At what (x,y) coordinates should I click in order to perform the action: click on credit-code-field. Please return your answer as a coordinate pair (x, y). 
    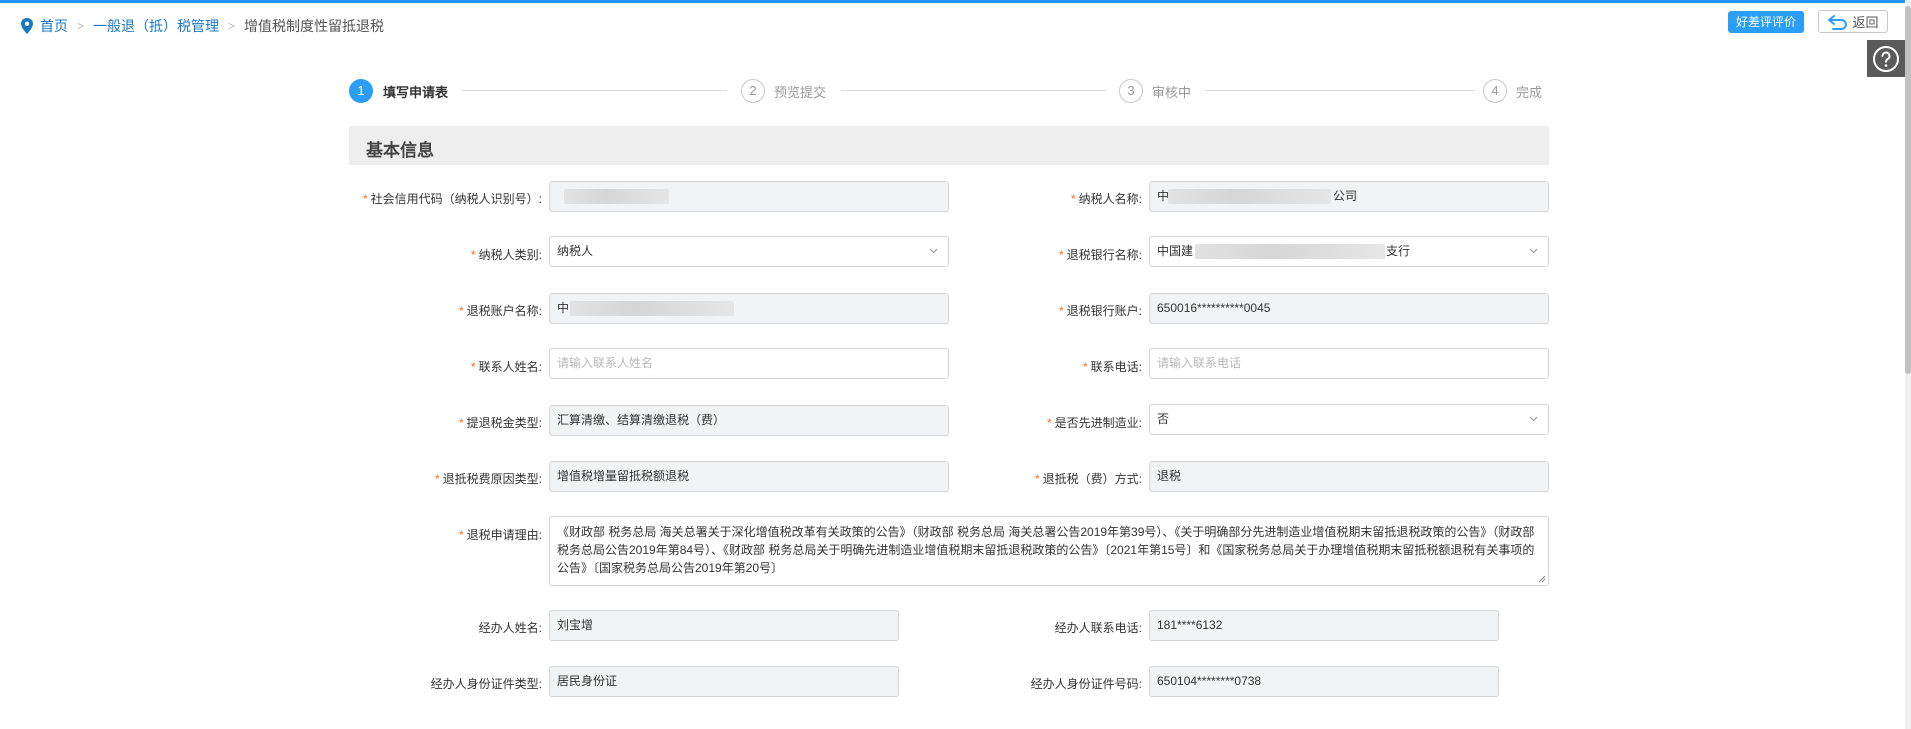
    Looking at the image, I should click on (749, 196).